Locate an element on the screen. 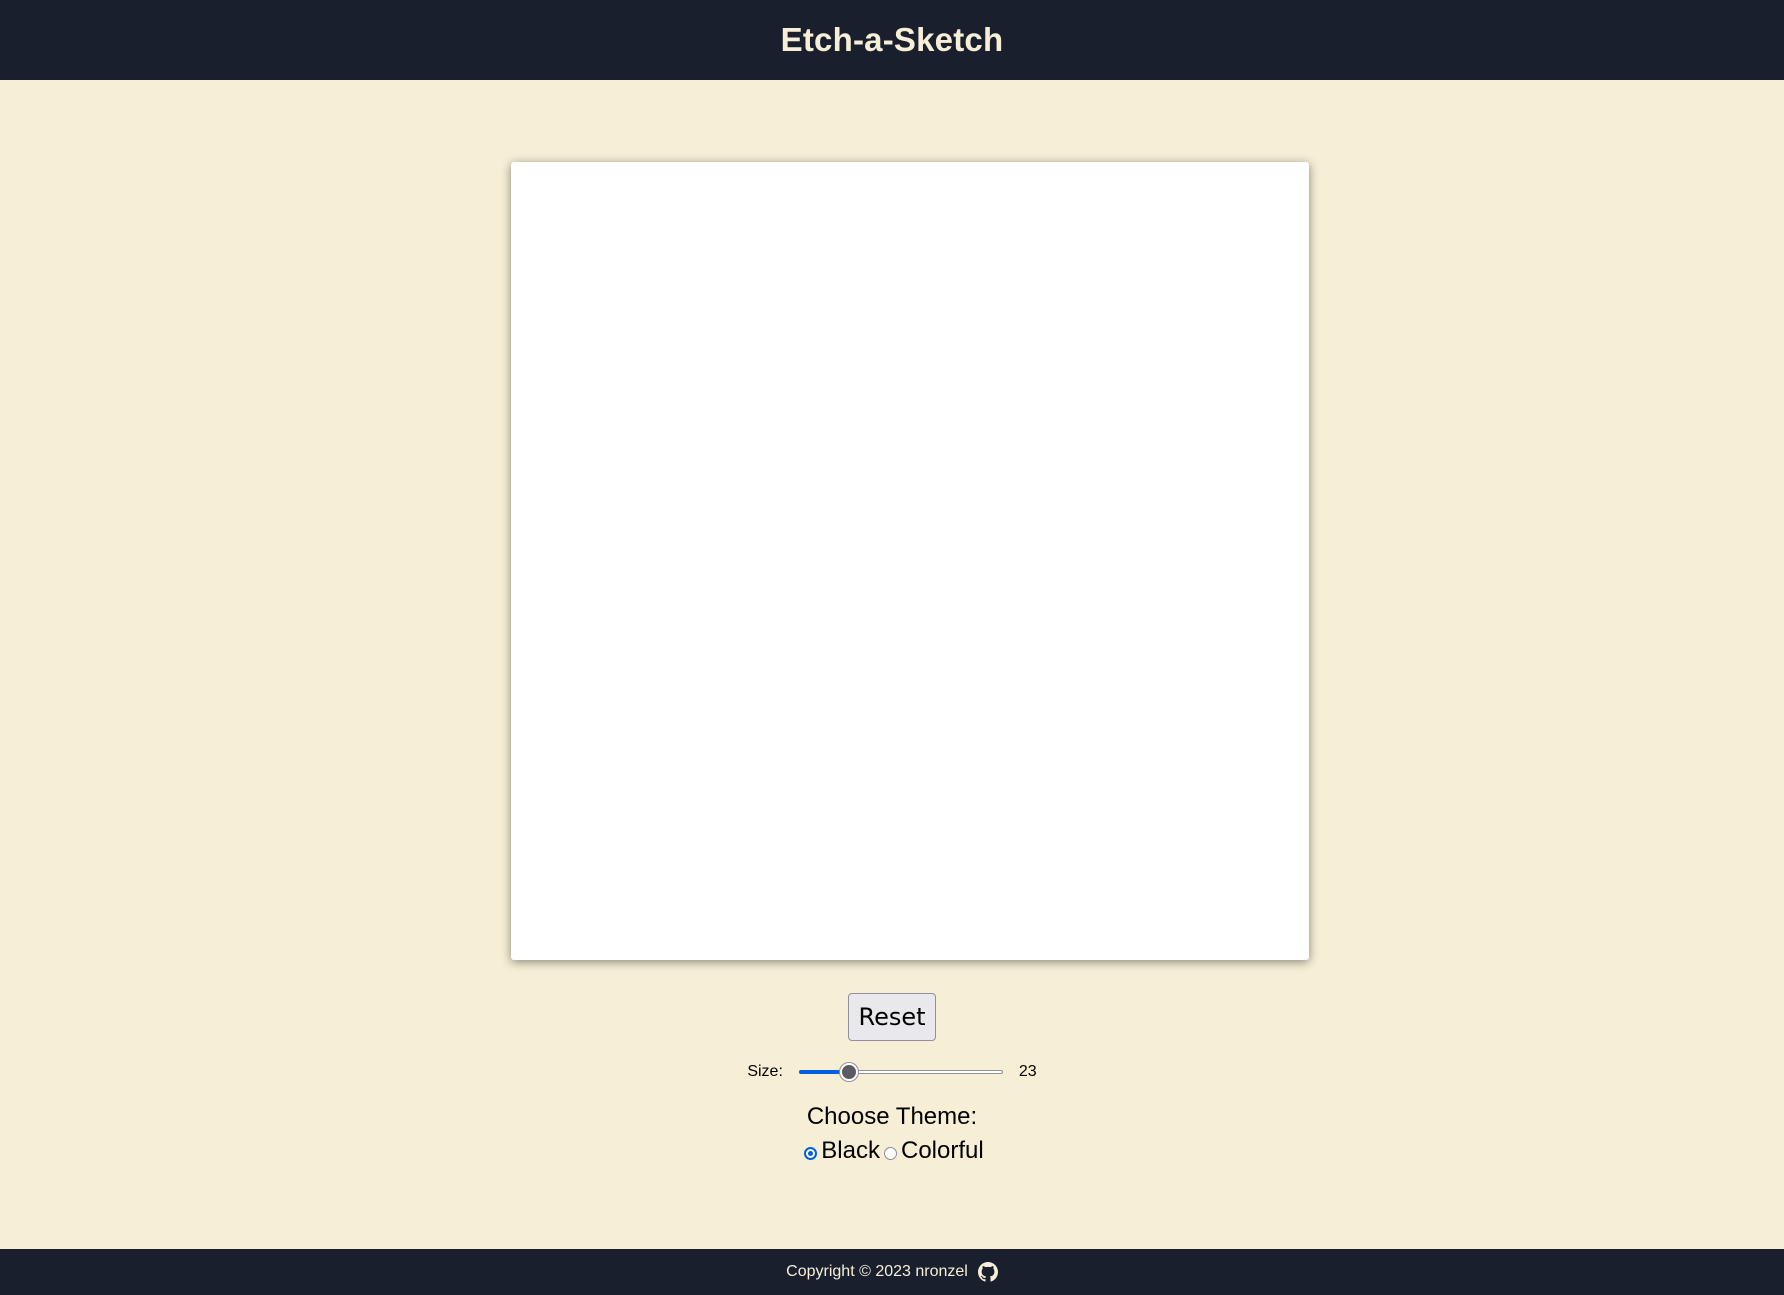 The height and width of the screenshot is (1295, 1784). theme-title: Choose Theme: is located at coordinates (892, 1116).